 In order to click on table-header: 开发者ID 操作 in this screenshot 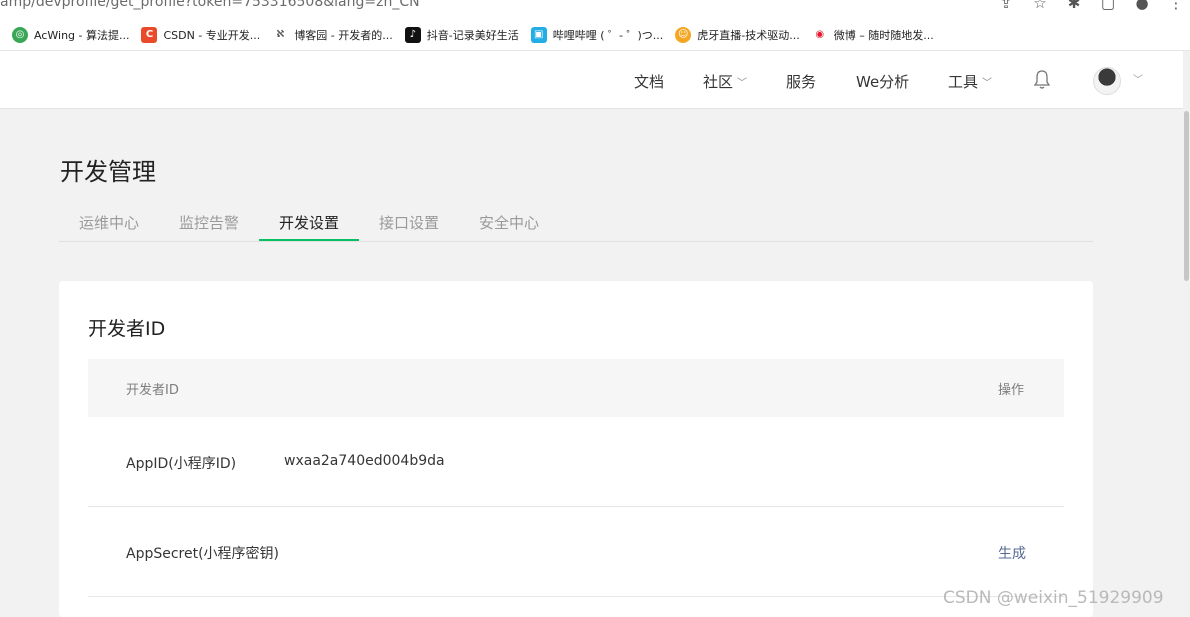, I will do `click(576, 388)`.